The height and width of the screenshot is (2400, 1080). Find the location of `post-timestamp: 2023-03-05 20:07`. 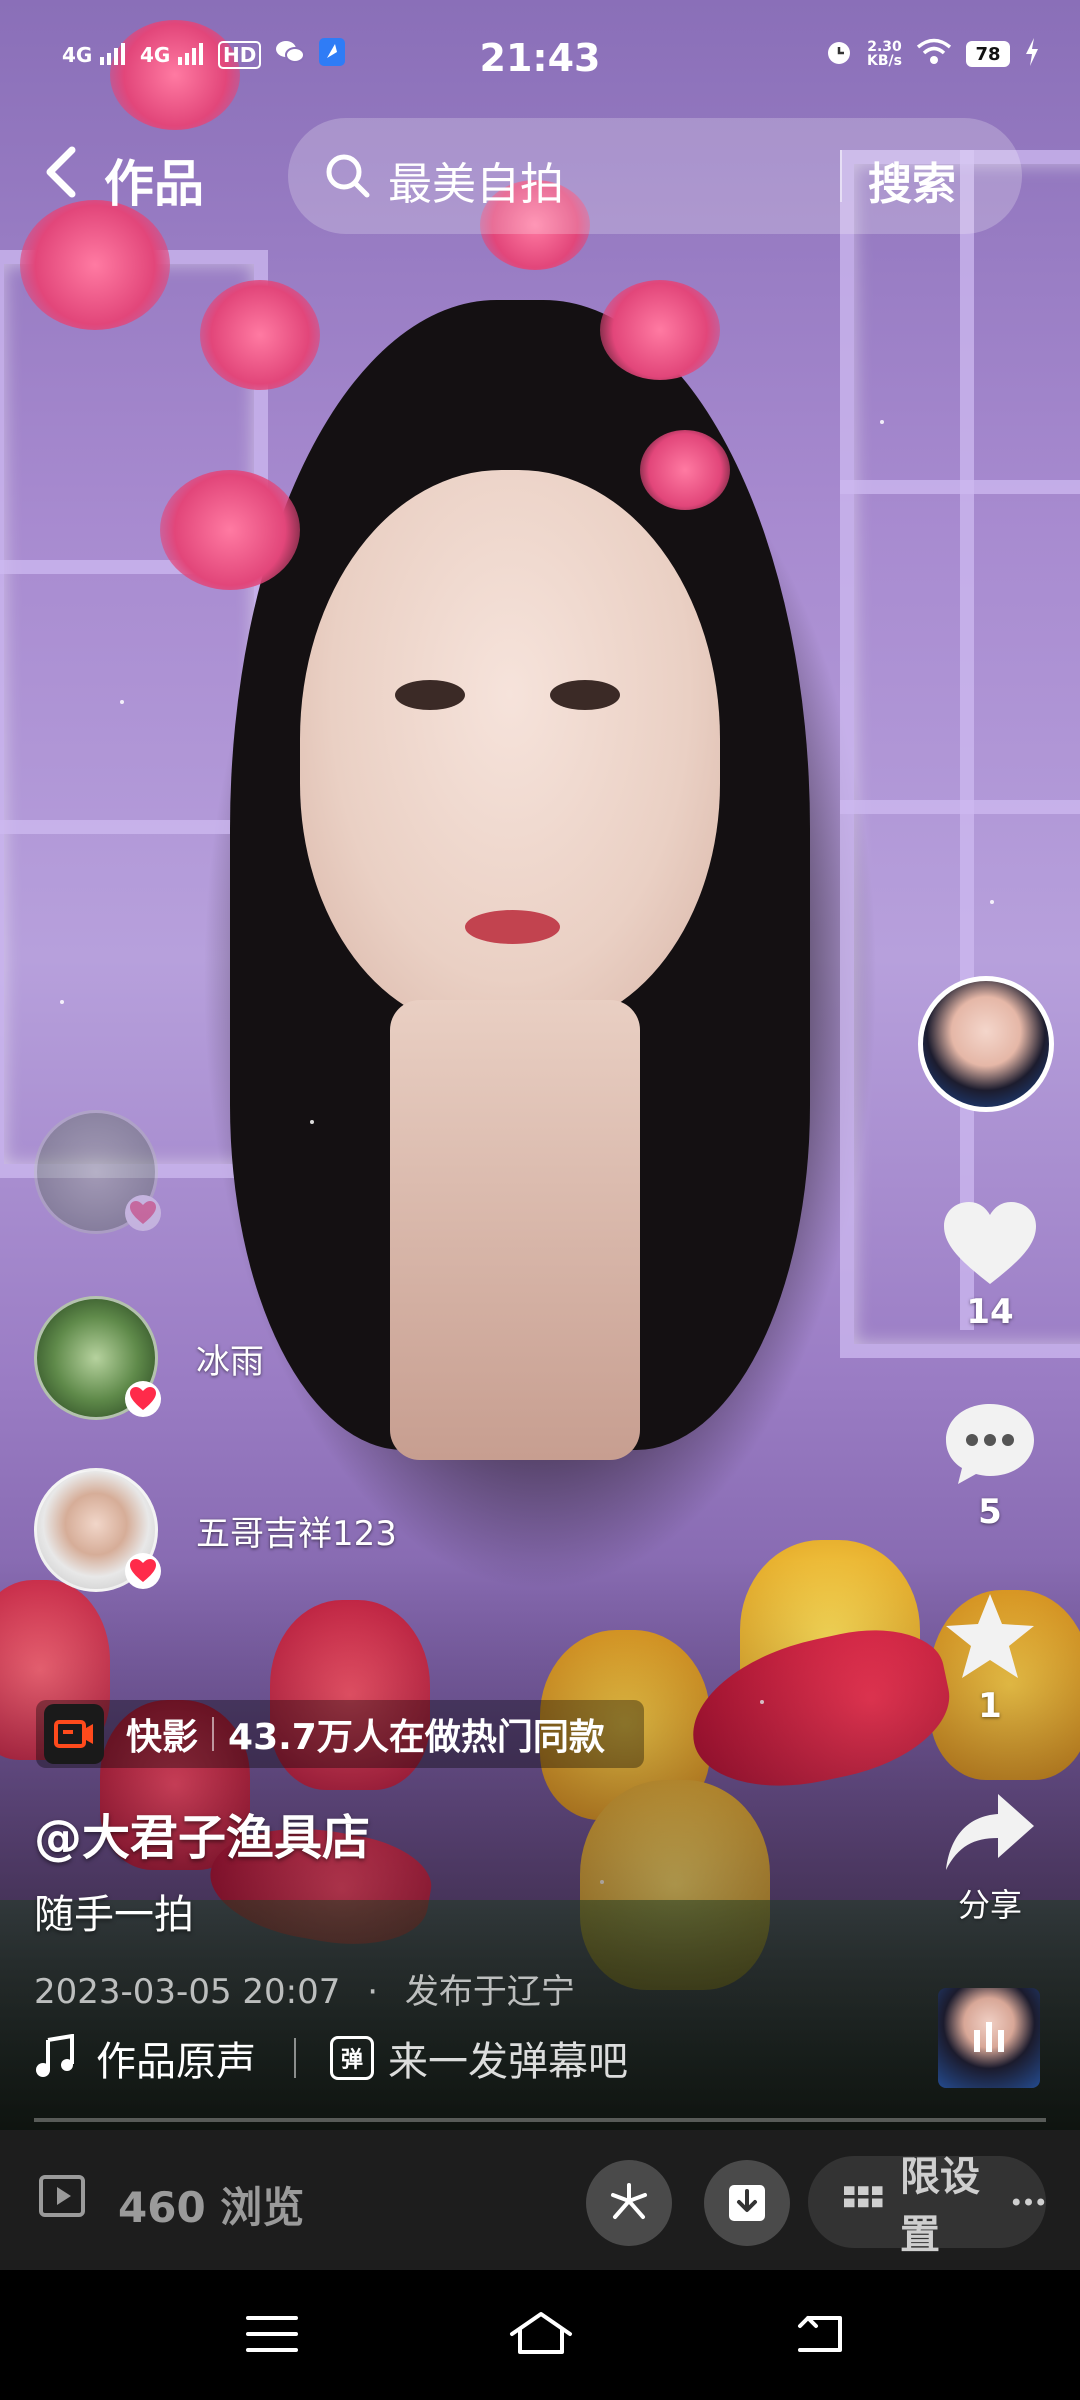

post-timestamp: 2023-03-05 20:07 is located at coordinates (187, 1992).